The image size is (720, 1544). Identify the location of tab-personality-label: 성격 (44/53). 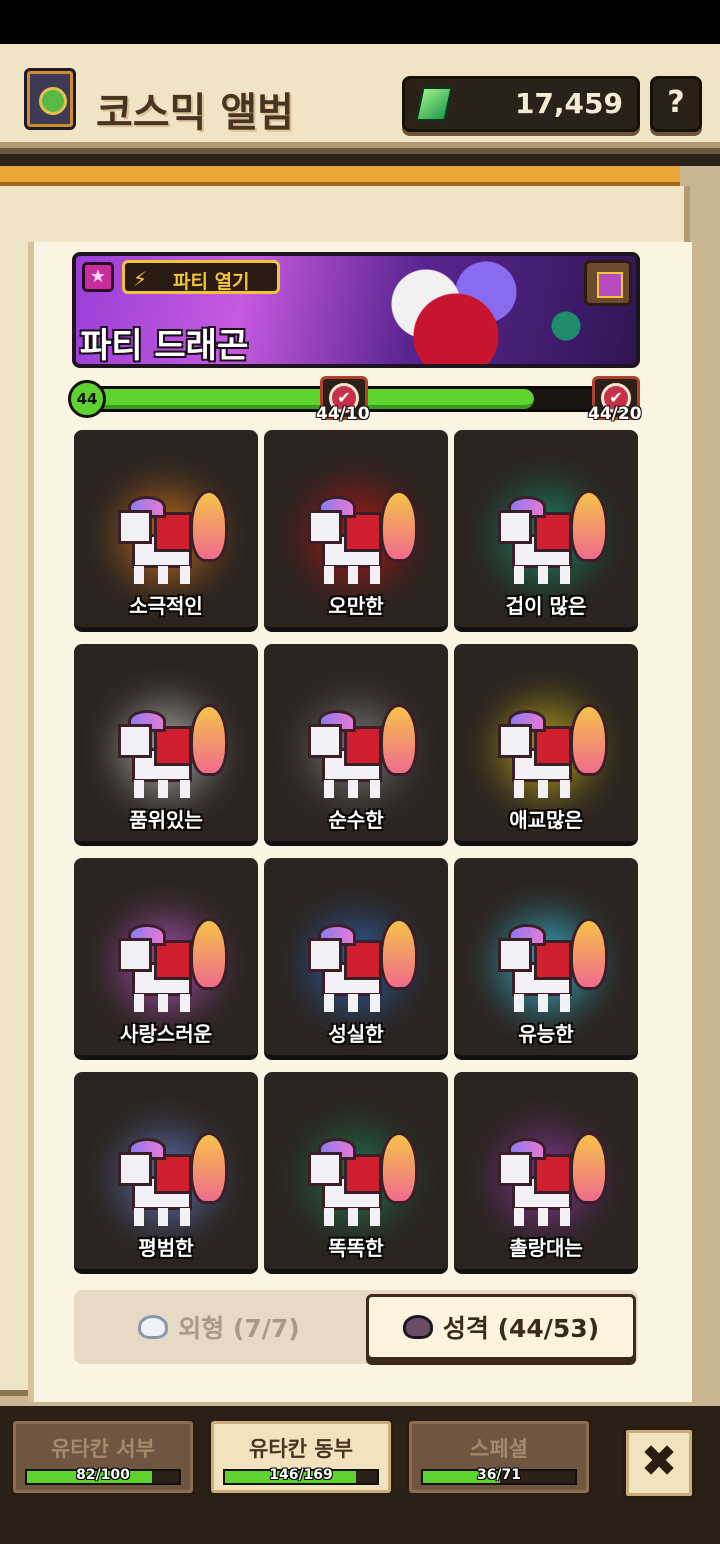
(521, 1328).